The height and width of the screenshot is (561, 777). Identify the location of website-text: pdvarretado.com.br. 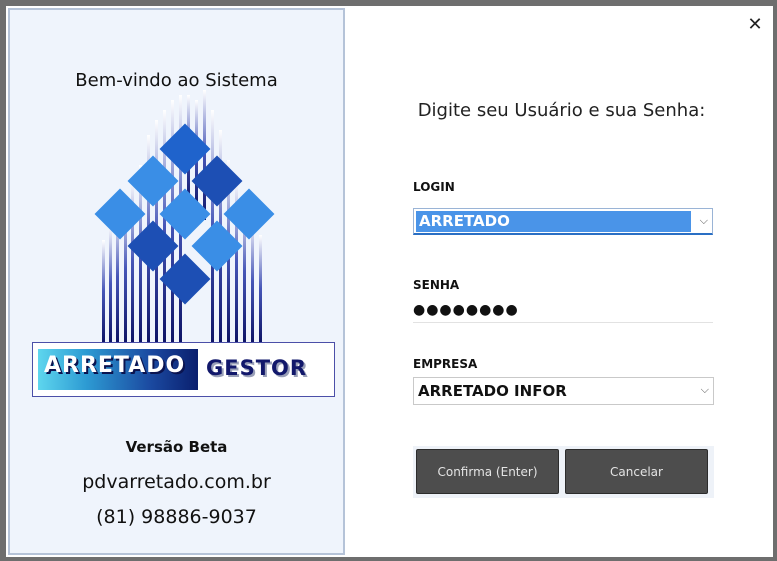
(176, 482).